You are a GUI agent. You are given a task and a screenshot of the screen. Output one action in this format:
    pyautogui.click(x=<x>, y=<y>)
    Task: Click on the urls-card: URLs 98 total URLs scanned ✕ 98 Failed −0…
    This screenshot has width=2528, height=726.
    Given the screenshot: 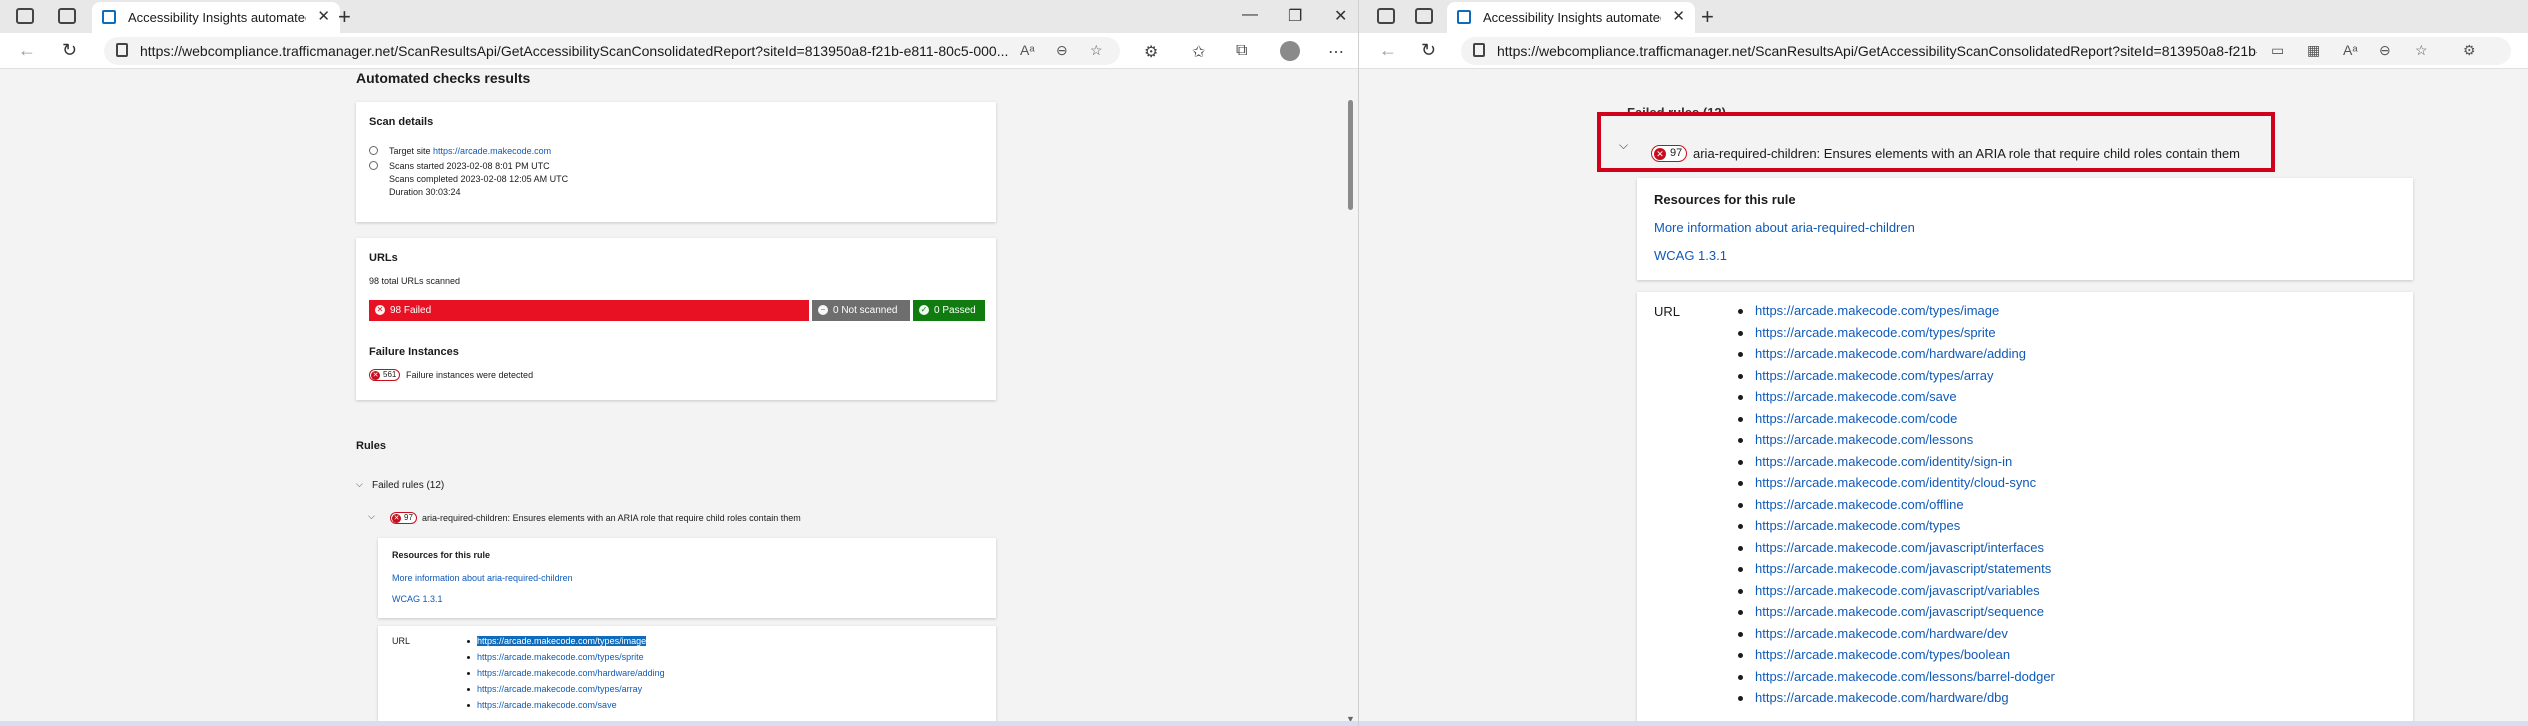 What is the action you would take?
    pyautogui.click(x=676, y=319)
    